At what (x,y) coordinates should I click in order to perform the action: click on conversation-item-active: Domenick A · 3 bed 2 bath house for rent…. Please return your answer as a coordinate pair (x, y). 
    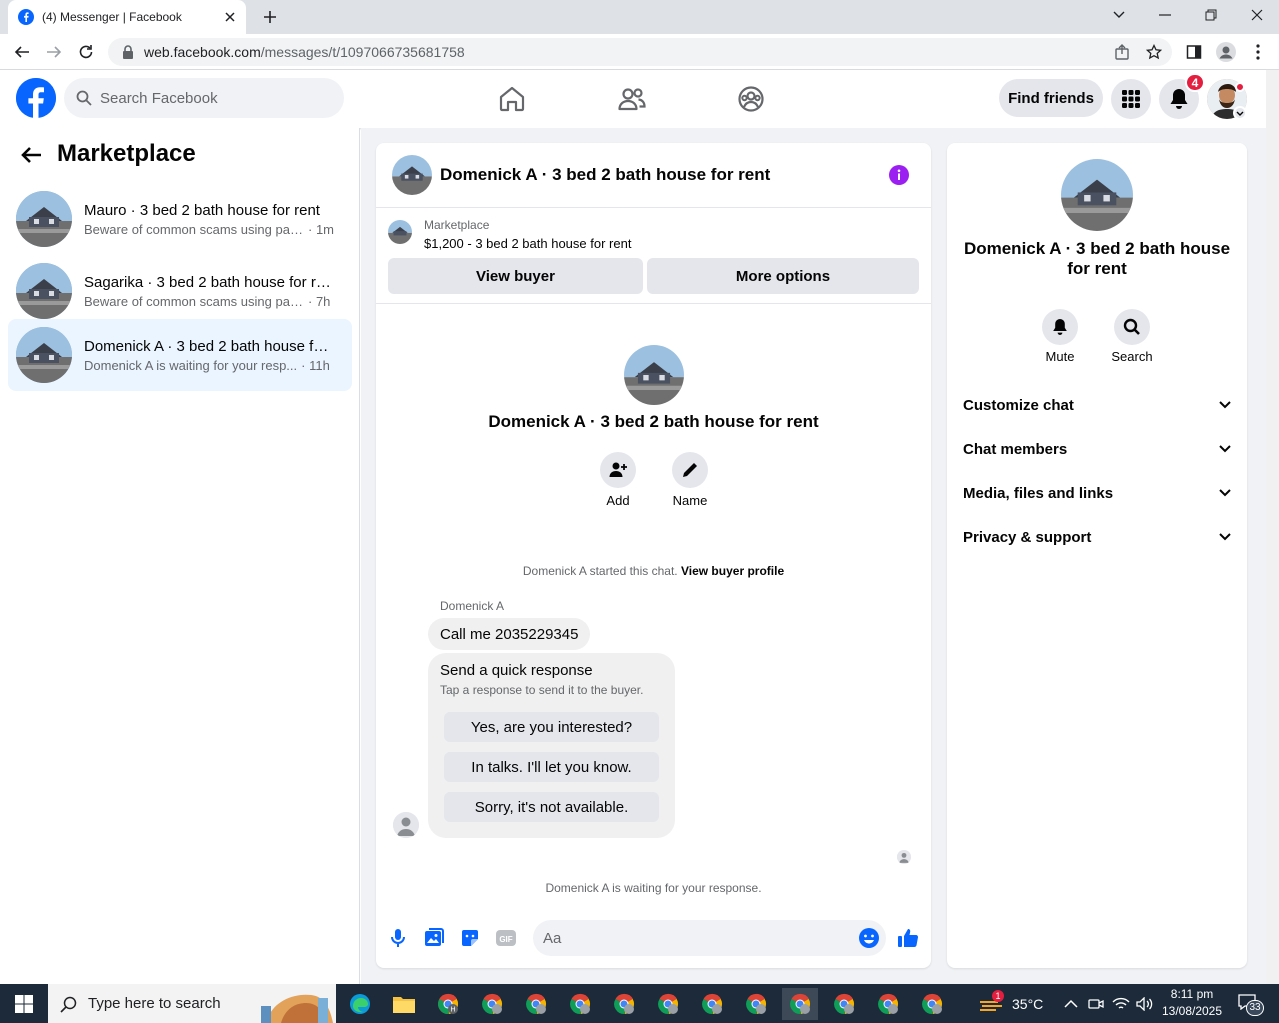
    Looking at the image, I should click on (180, 355).